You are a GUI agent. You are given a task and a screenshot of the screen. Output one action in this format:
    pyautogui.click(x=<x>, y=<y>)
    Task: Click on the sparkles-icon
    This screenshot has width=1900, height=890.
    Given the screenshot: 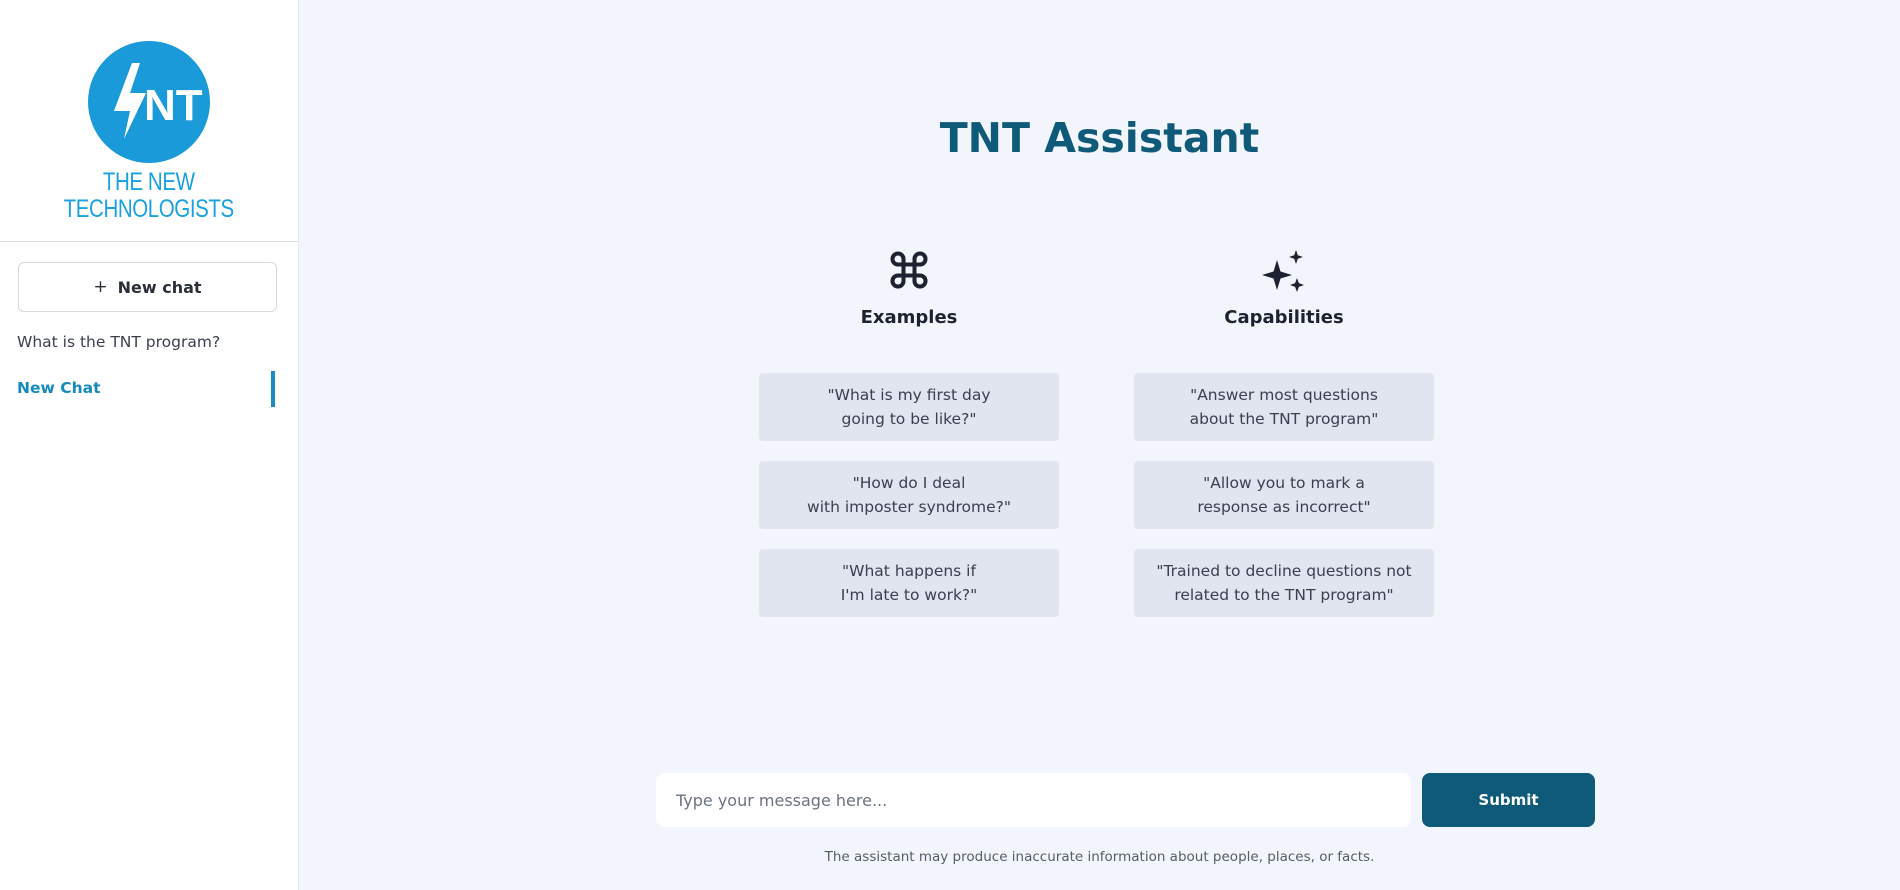 What is the action you would take?
    pyautogui.click(x=1284, y=273)
    